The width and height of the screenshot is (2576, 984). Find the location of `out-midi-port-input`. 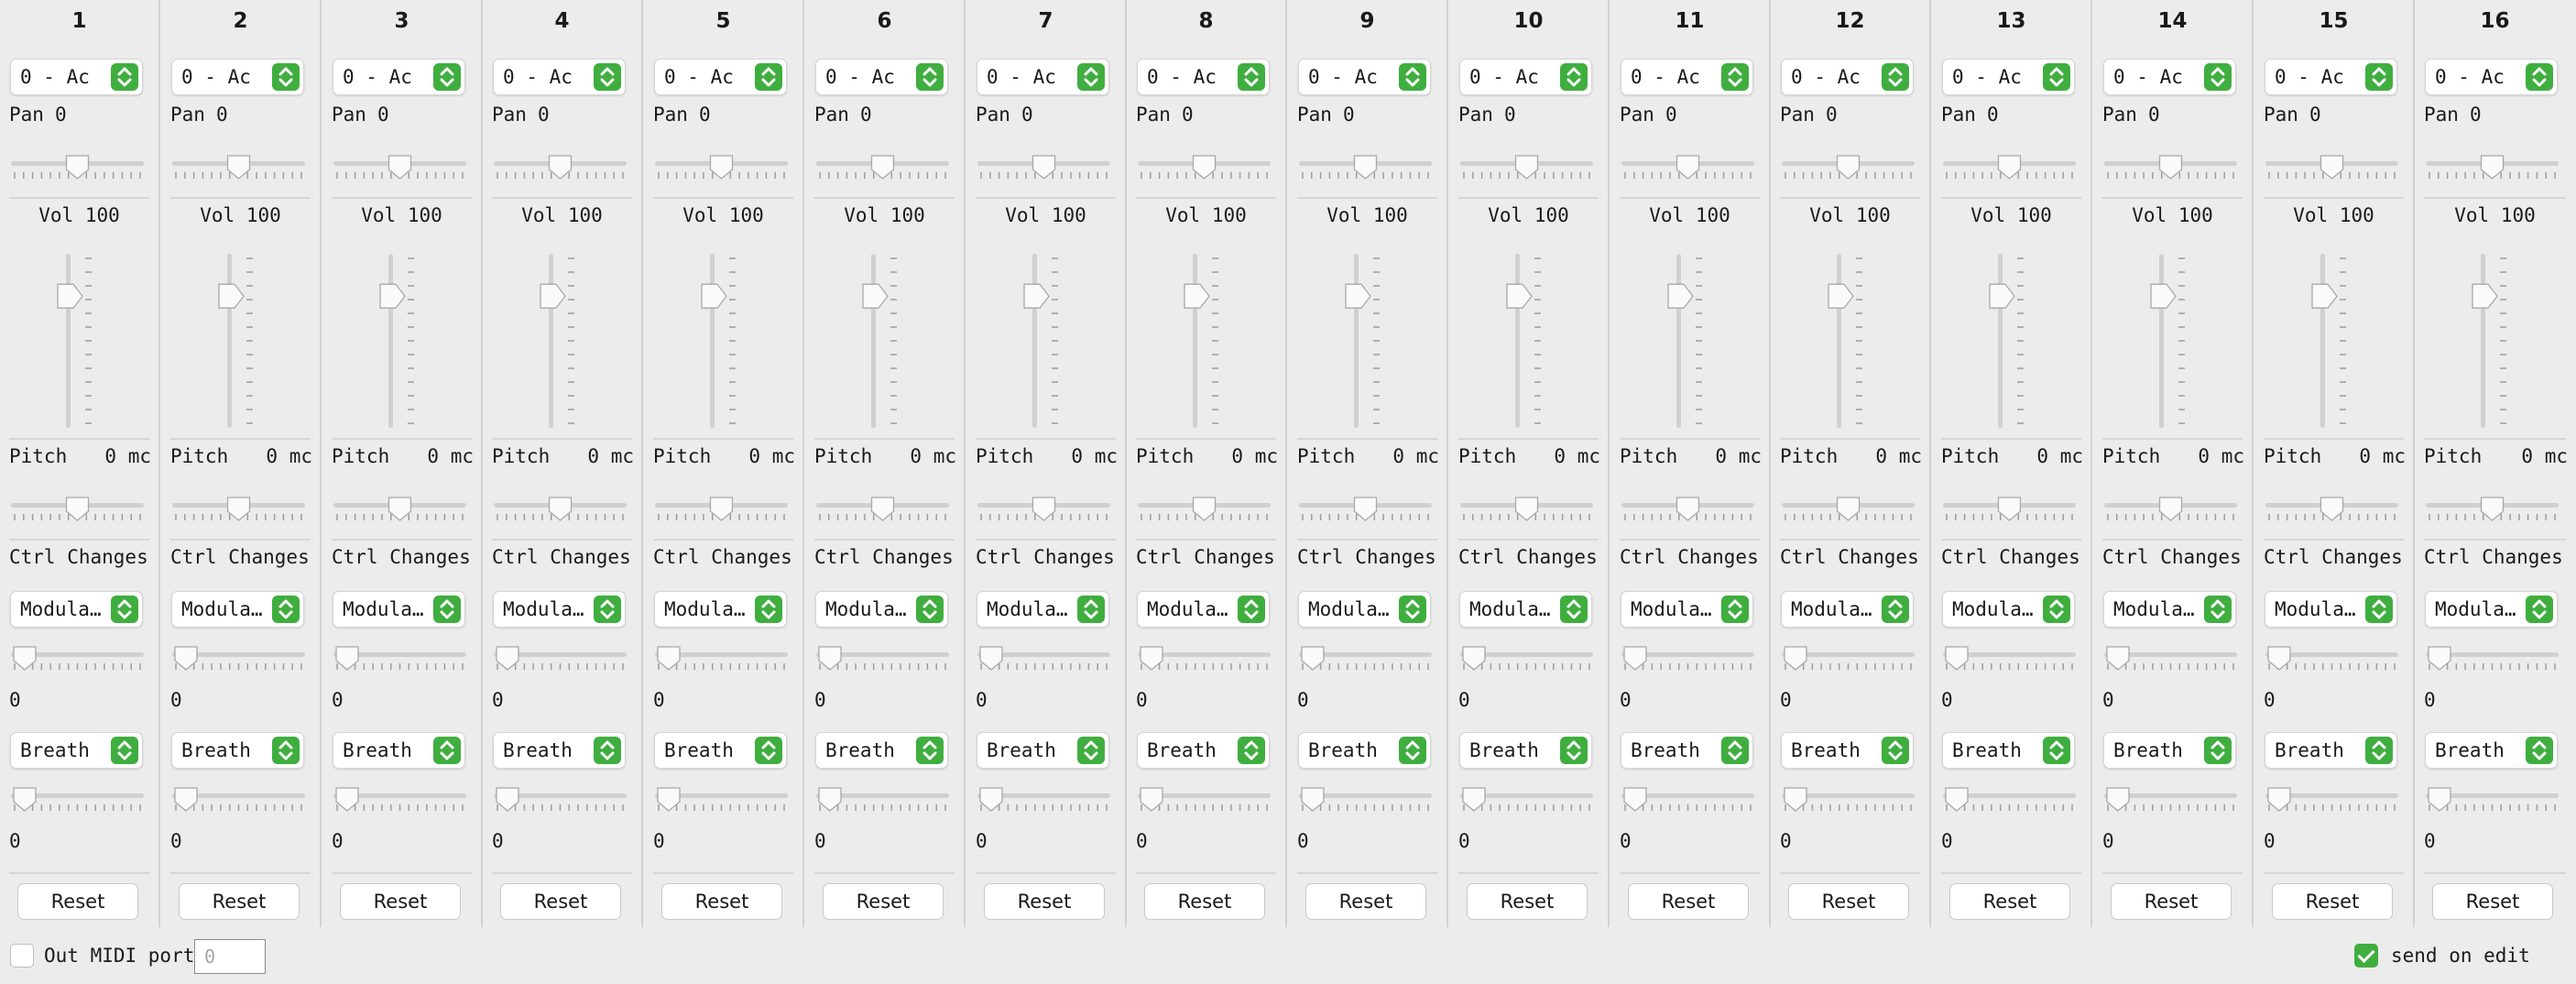

out-midi-port-input is located at coordinates (230, 957).